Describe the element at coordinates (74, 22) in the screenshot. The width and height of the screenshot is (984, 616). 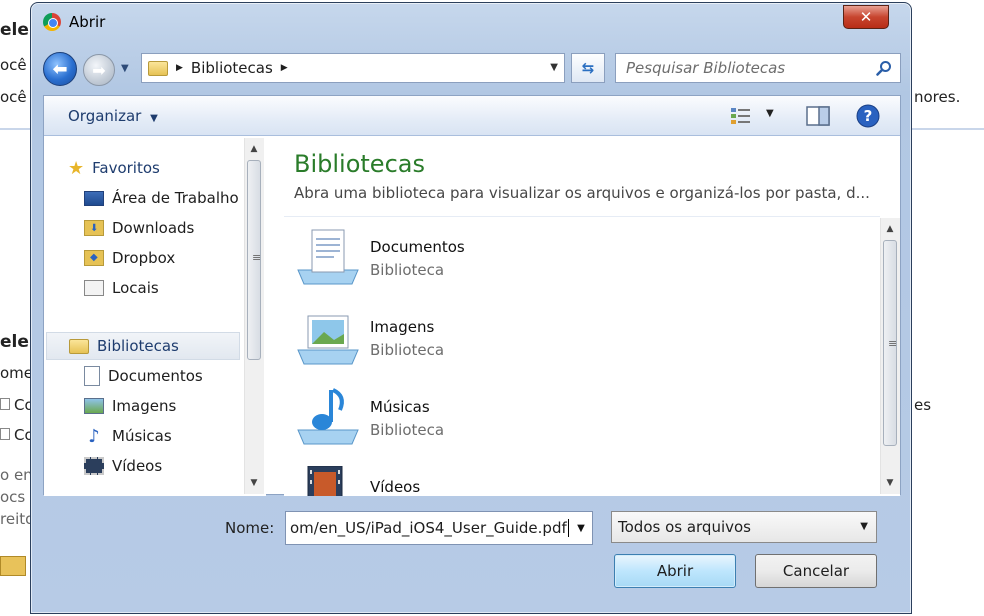
I see `title-bar: Abrir` at that location.